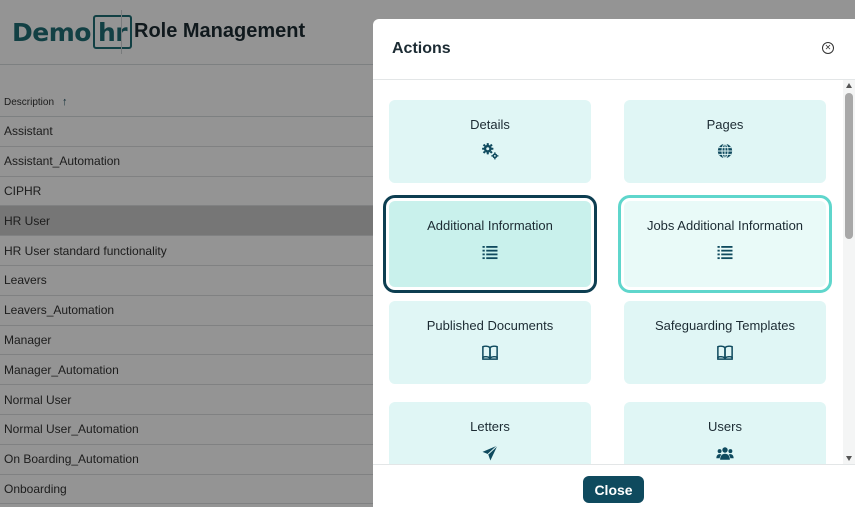 This screenshot has height=507, width=855. What do you see at coordinates (613, 489) in the screenshot?
I see `close-button: Close` at bounding box center [613, 489].